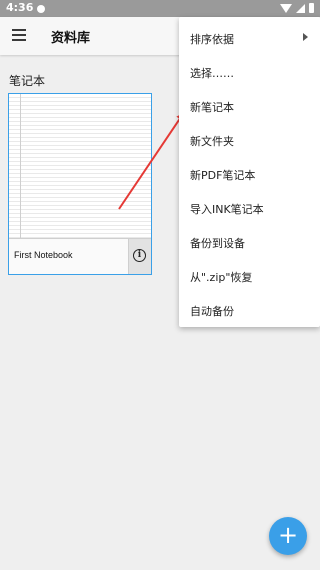 The image size is (320, 570). I want to click on wifi-icon, so click(286, 8).